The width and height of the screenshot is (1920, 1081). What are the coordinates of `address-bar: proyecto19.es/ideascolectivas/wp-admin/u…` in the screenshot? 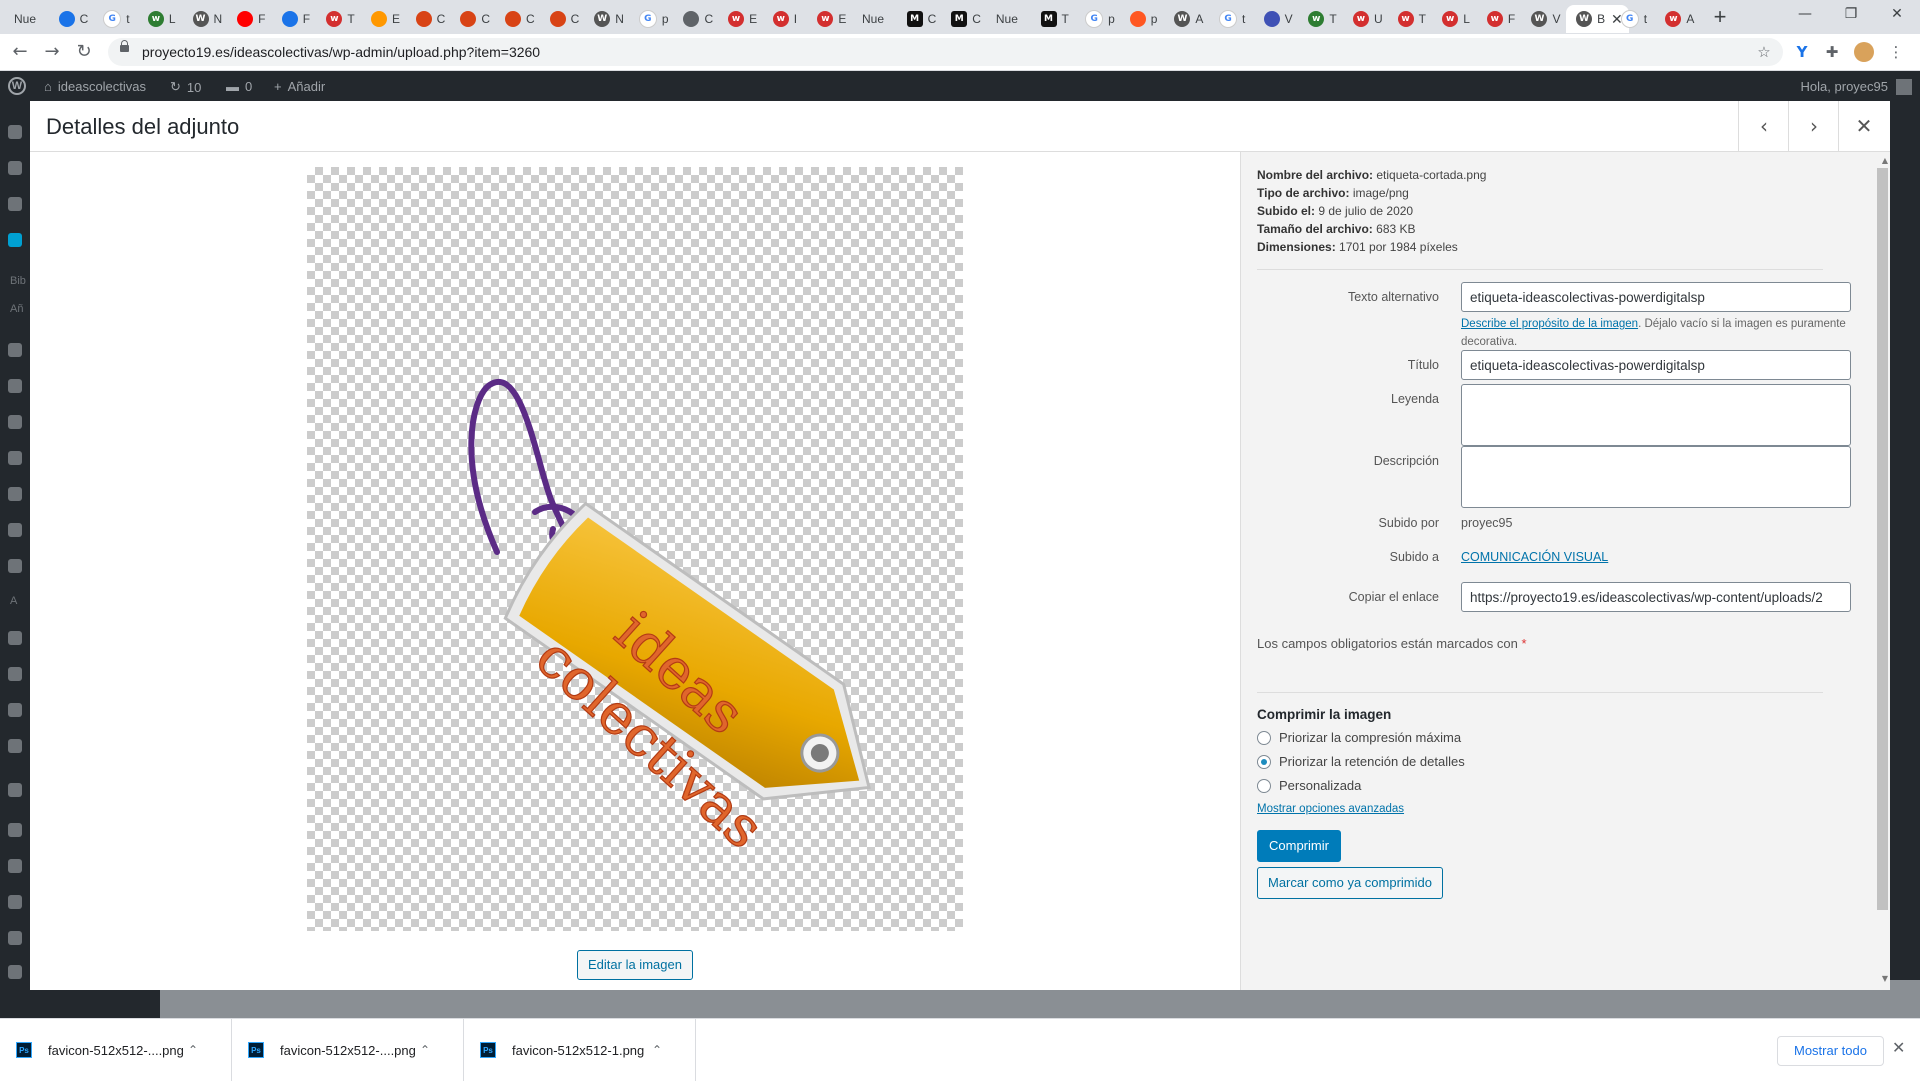 It's located at (945, 52).